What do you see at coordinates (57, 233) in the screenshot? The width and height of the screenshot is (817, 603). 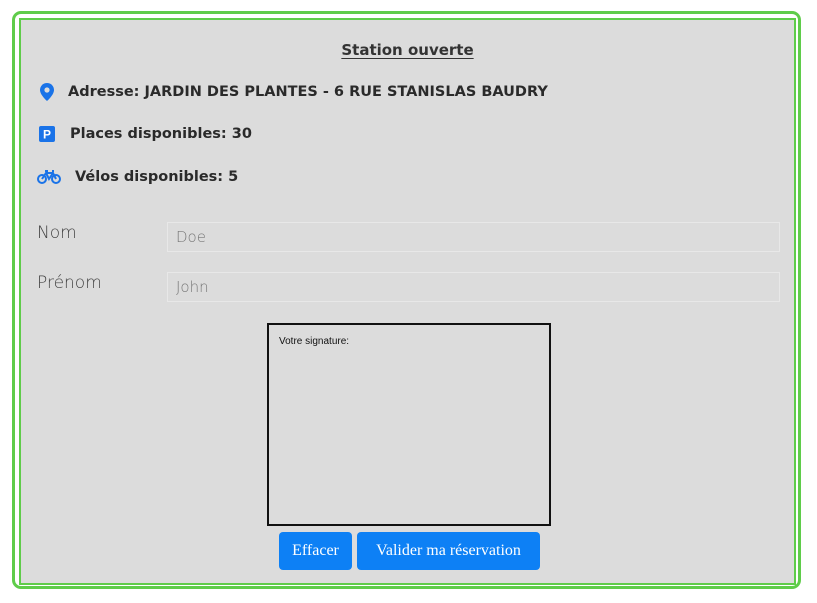 I see `nom-label: Nom` at bounding box center [57, 233].